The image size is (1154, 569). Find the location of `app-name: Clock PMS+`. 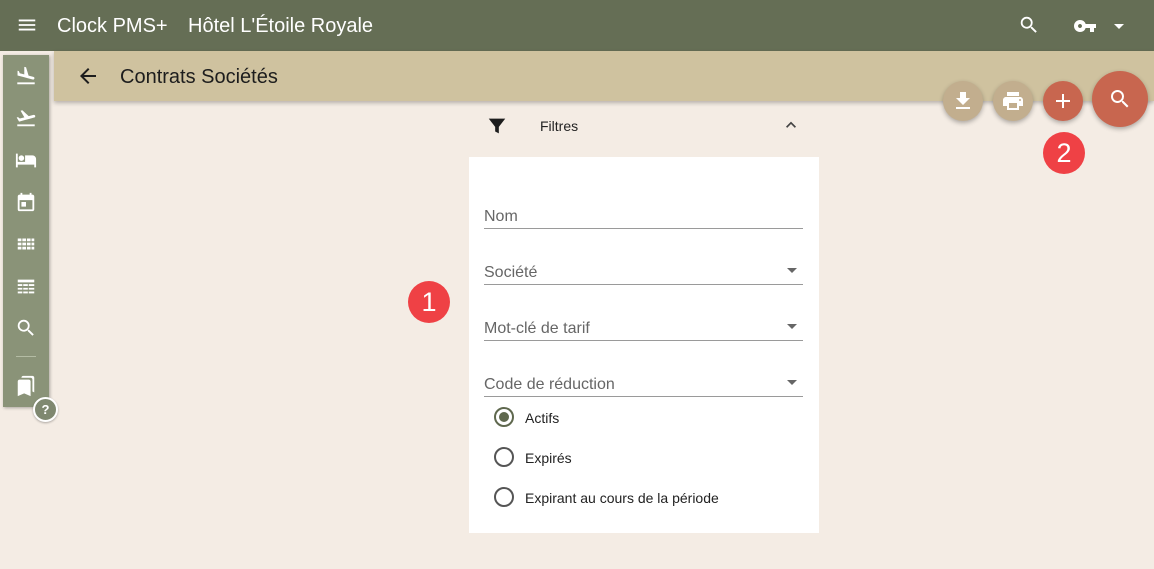

app-name: Clock PMS+ is located at coordinates (112, 26).